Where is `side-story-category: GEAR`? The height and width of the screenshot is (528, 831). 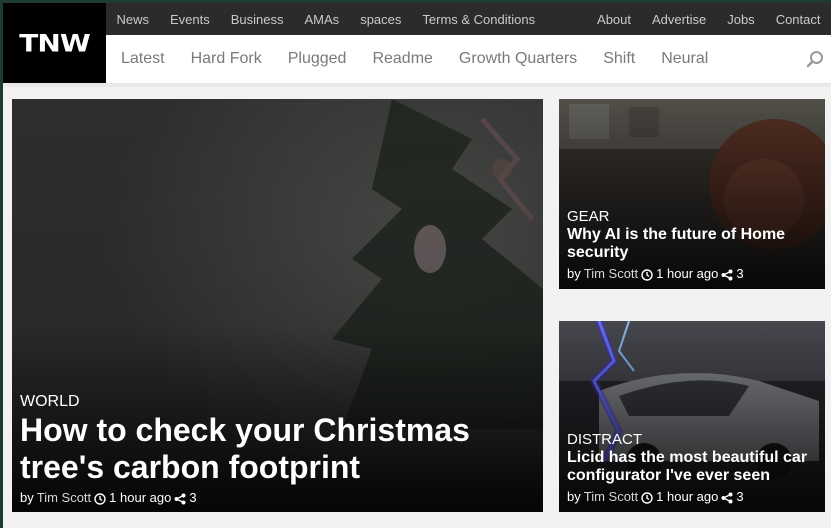
side-story-category: GEAR is located at coordinates (692, 216).